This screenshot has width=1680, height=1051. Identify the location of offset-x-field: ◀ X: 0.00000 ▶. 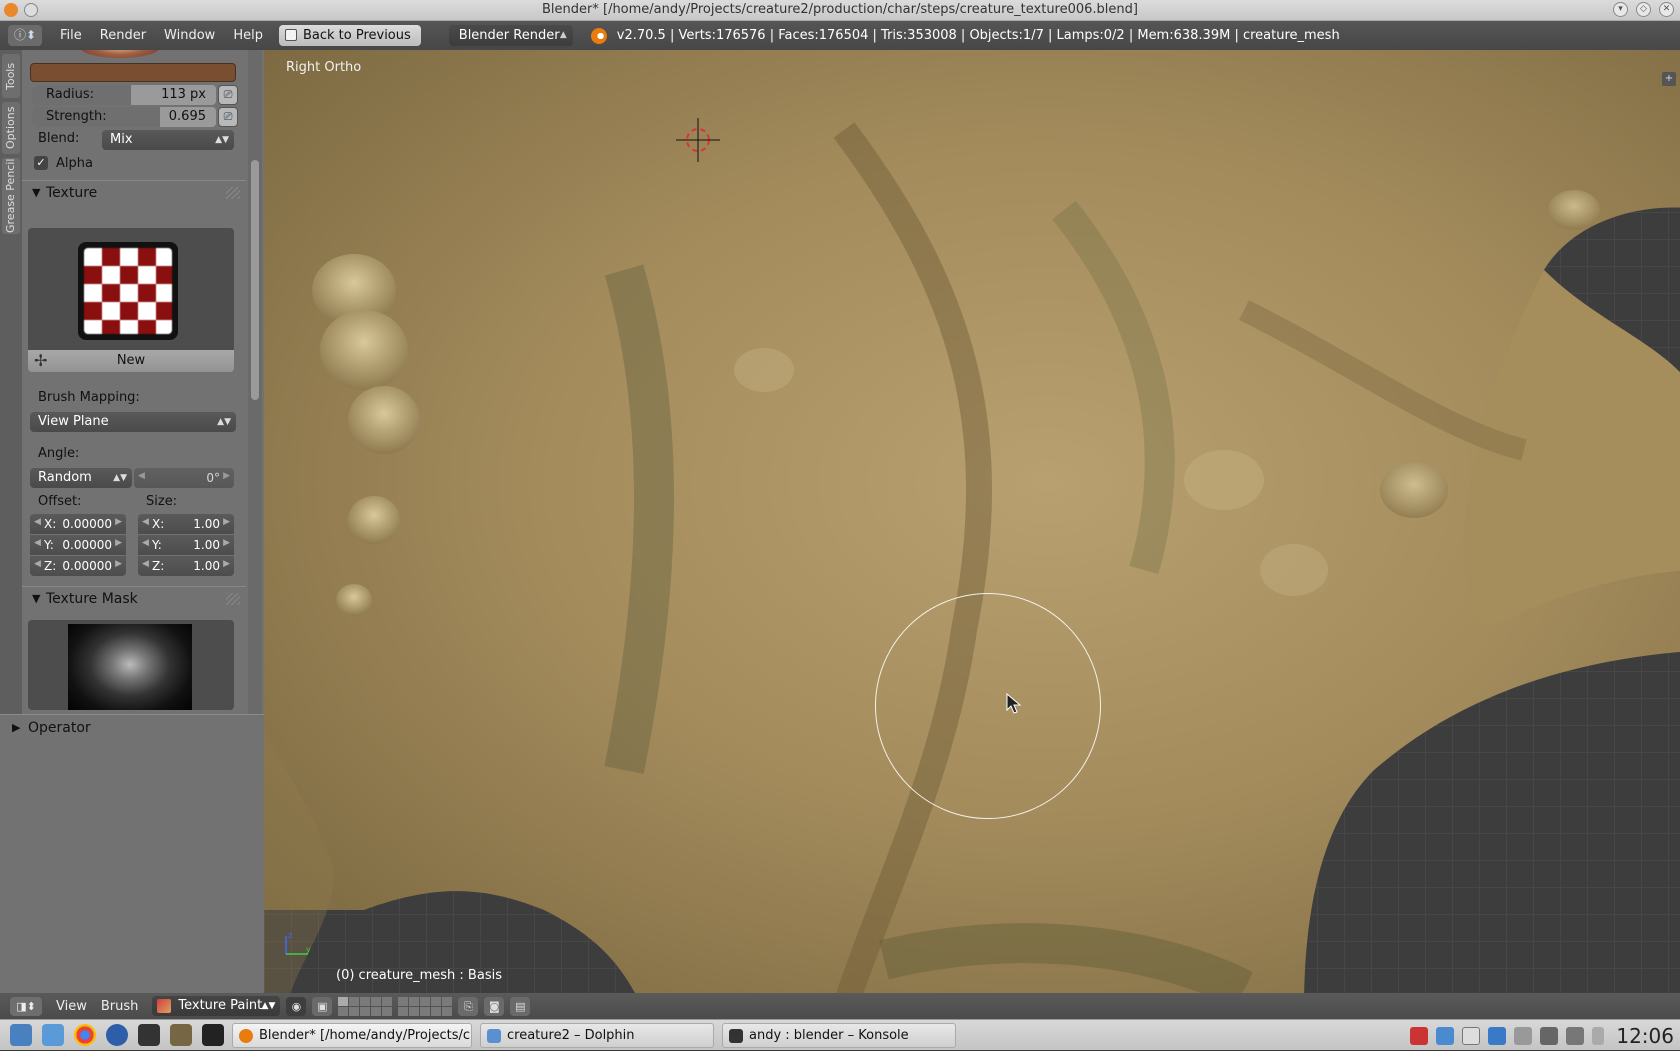
(78, 524).